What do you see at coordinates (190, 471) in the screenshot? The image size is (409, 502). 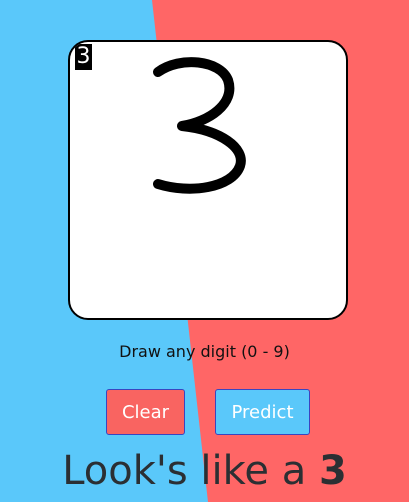 I see `result-prefix: Look's like a` at bounding box center [190, 471].